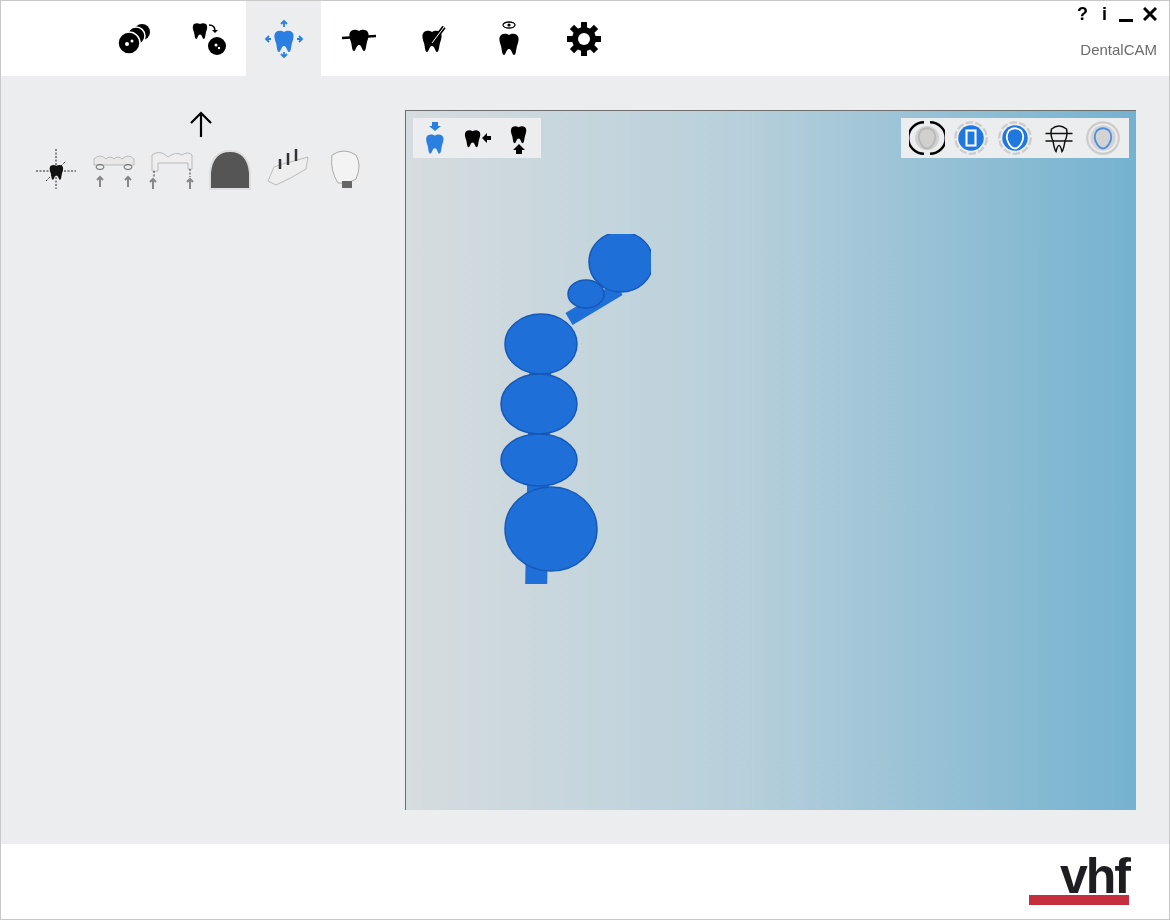 Image resolution: width=1170 pixels, height=920 pixels. What do you see at coordinates (971, 138) in the screenshot?
I see `square-mode-icon` at bounding box center [971, 138].